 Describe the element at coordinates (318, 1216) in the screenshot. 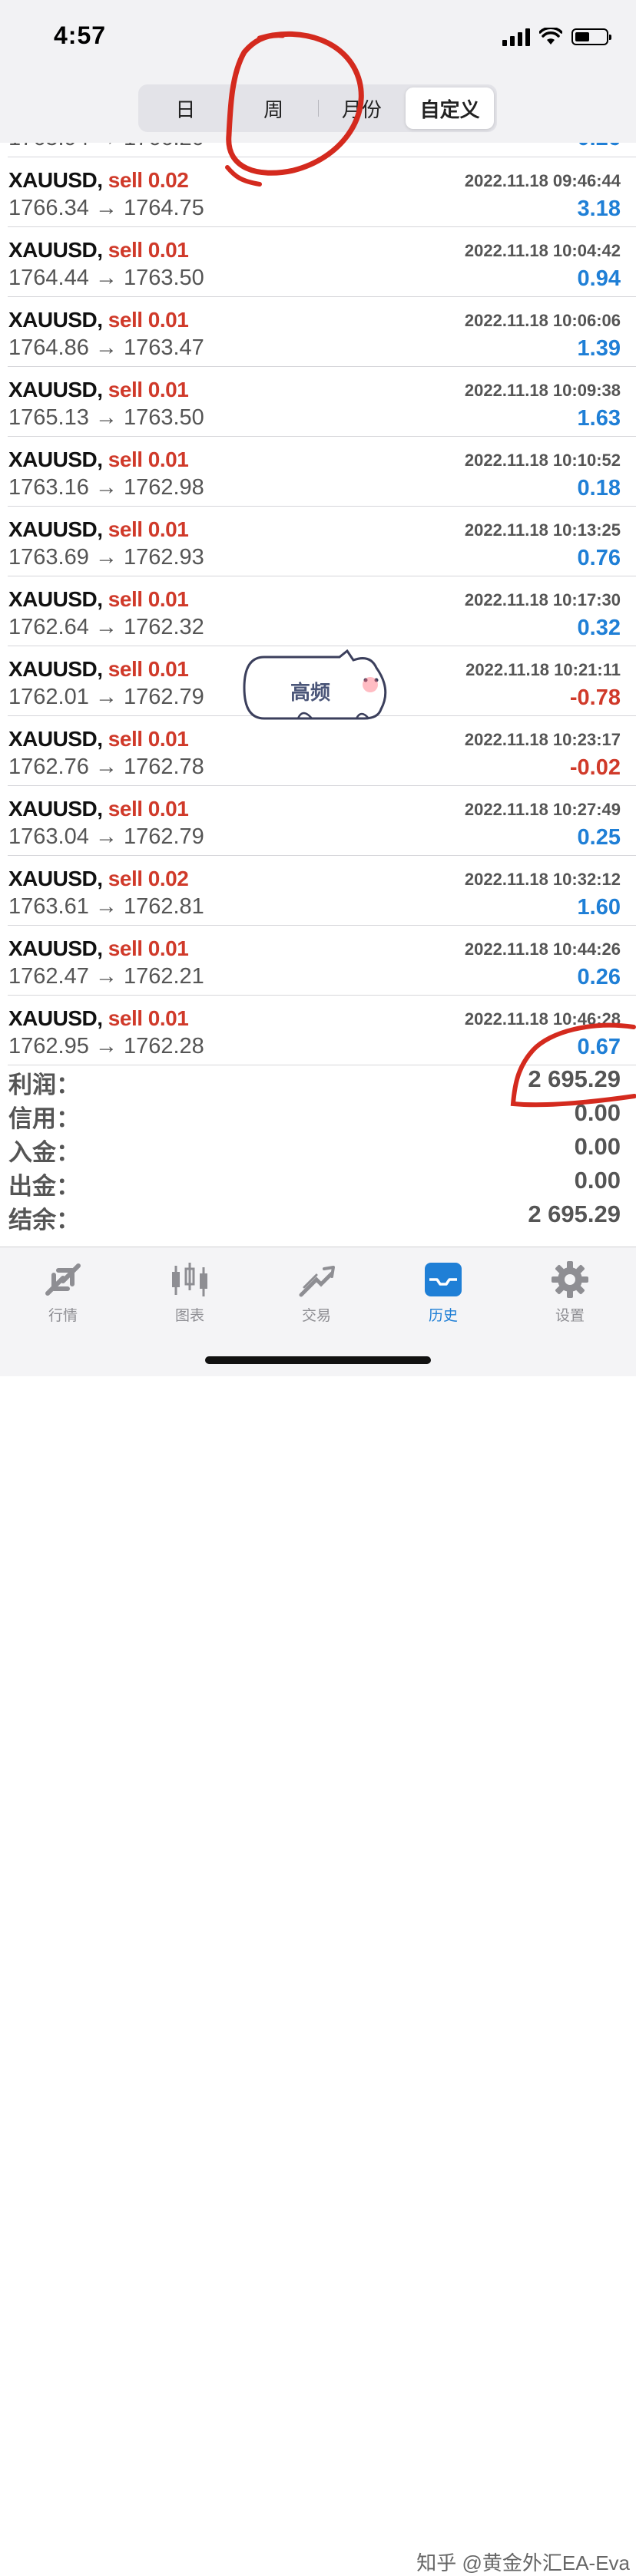

I see `summary-balance-row: 结余： 2 695.29` at that location.